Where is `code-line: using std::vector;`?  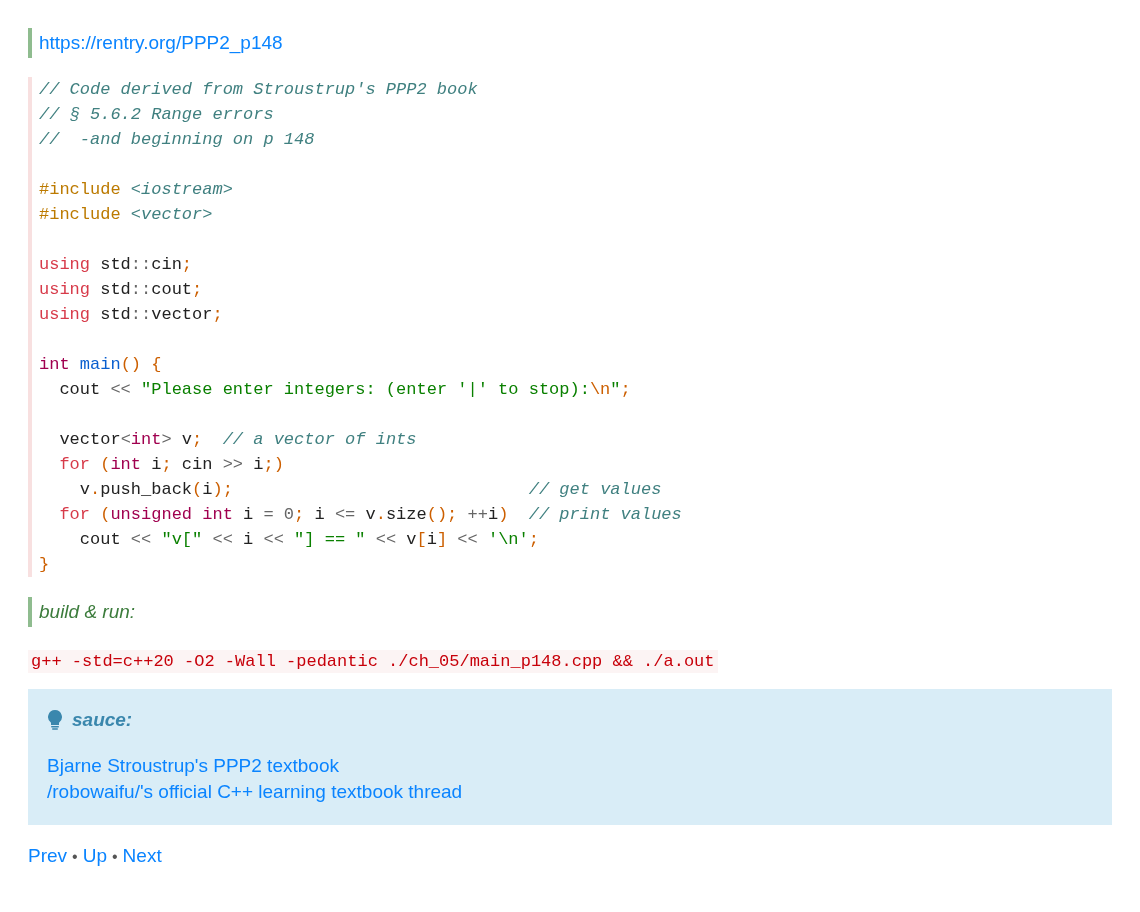
code-line: using std::vector; is located at coordinates (131, 315).